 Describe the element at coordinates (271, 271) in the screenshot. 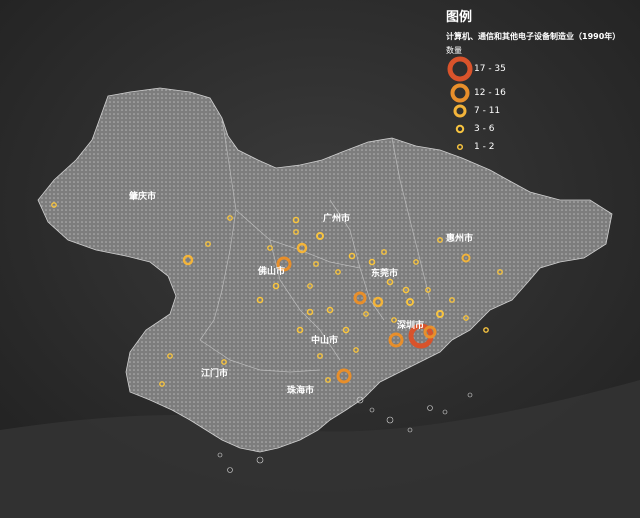

I see `city-label: 佛山市` at that location.